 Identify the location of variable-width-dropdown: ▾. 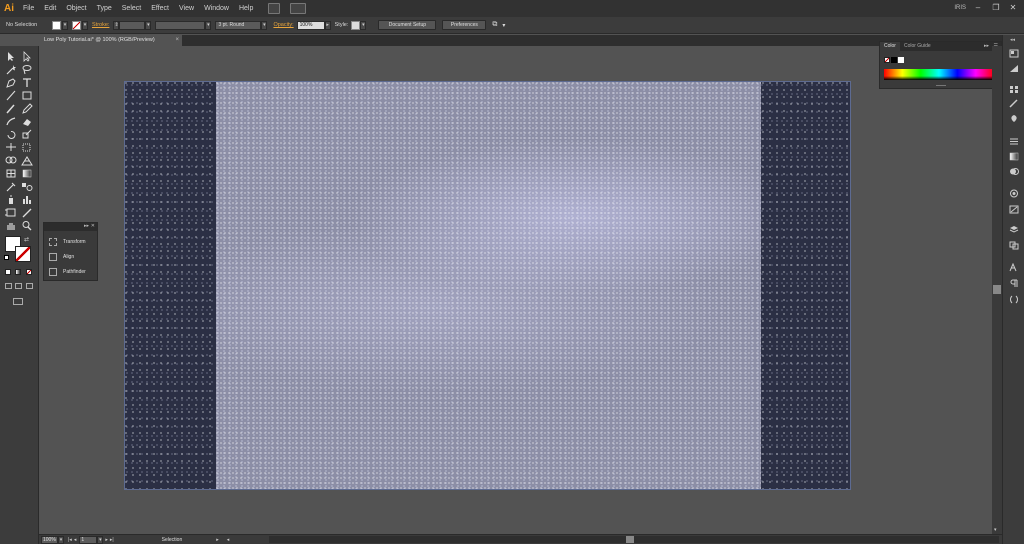
(208, 25).